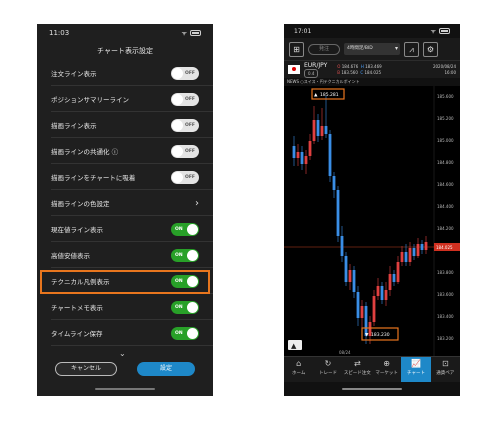  Describe the element at coordinates (357, 373) in the screenshot. I see `tab-label: スピード注文` at that location.